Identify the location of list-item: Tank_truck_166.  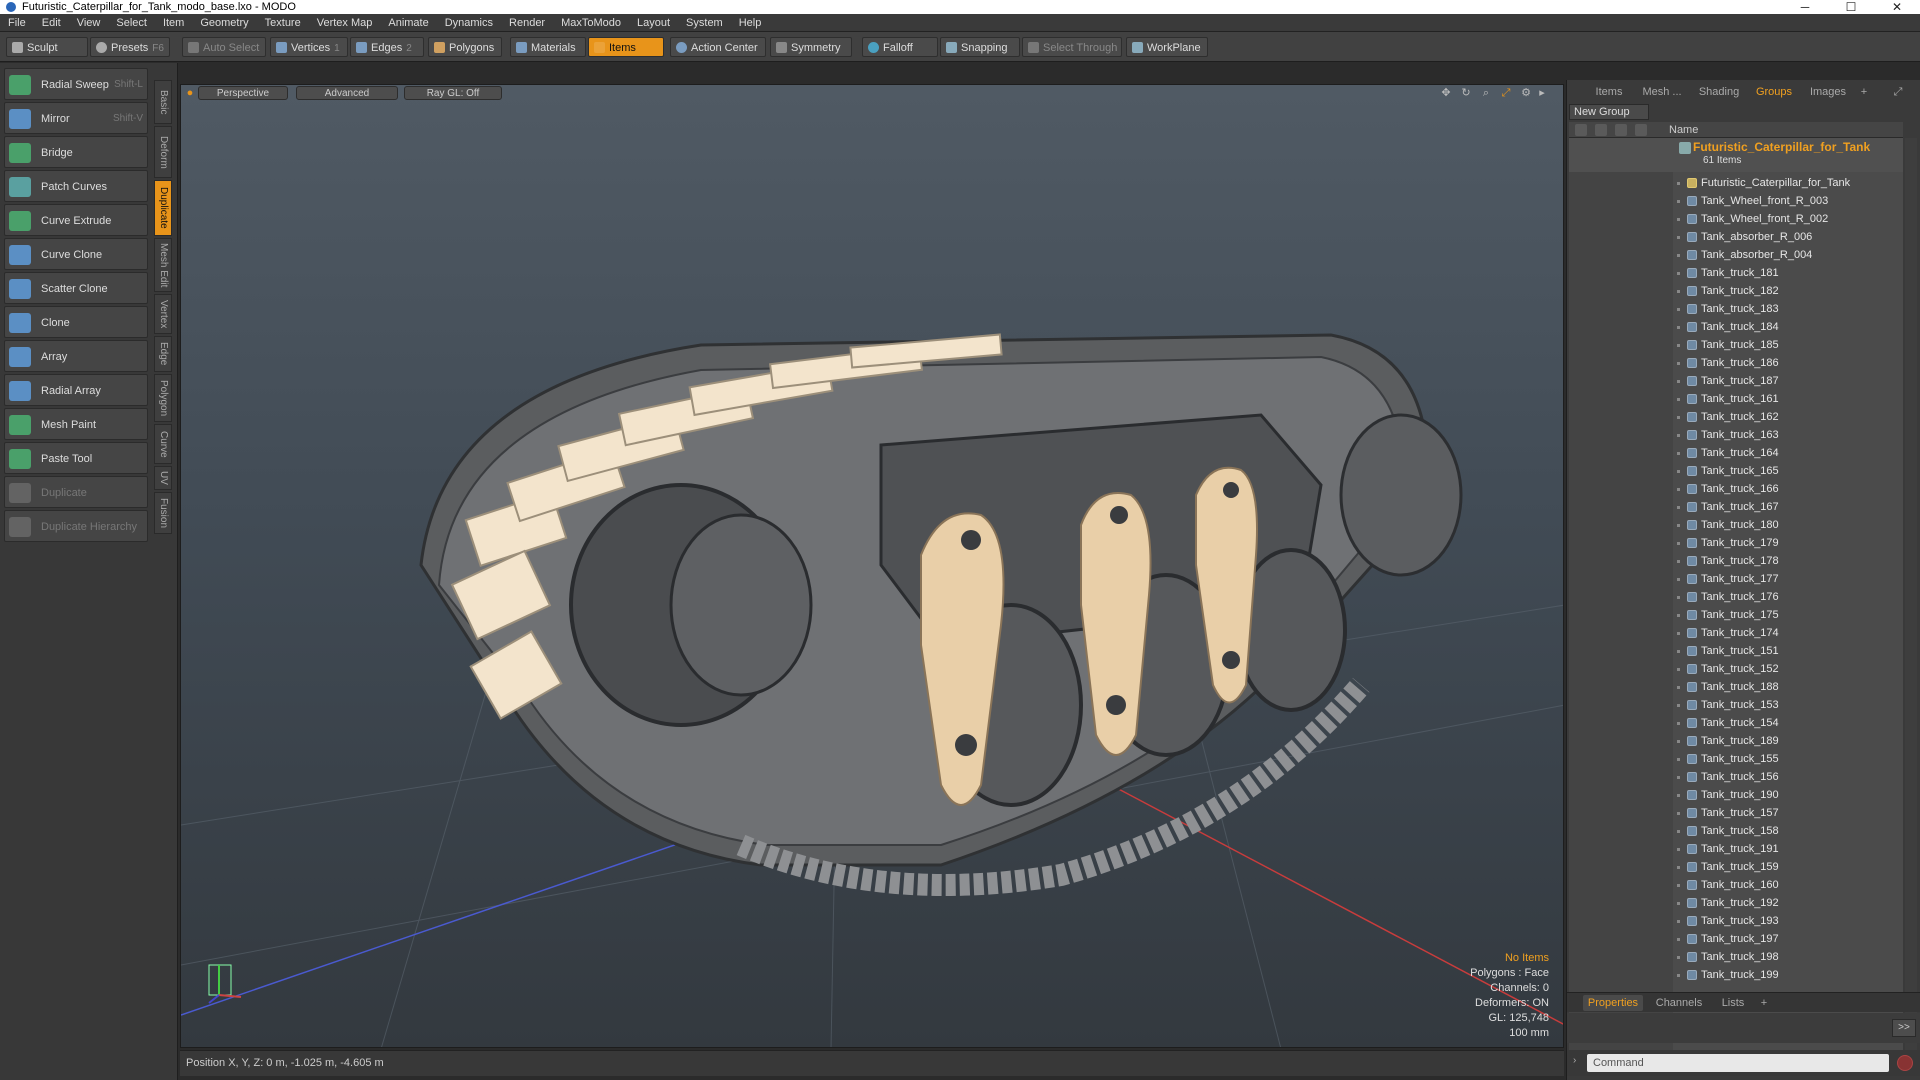
(1788, 489).